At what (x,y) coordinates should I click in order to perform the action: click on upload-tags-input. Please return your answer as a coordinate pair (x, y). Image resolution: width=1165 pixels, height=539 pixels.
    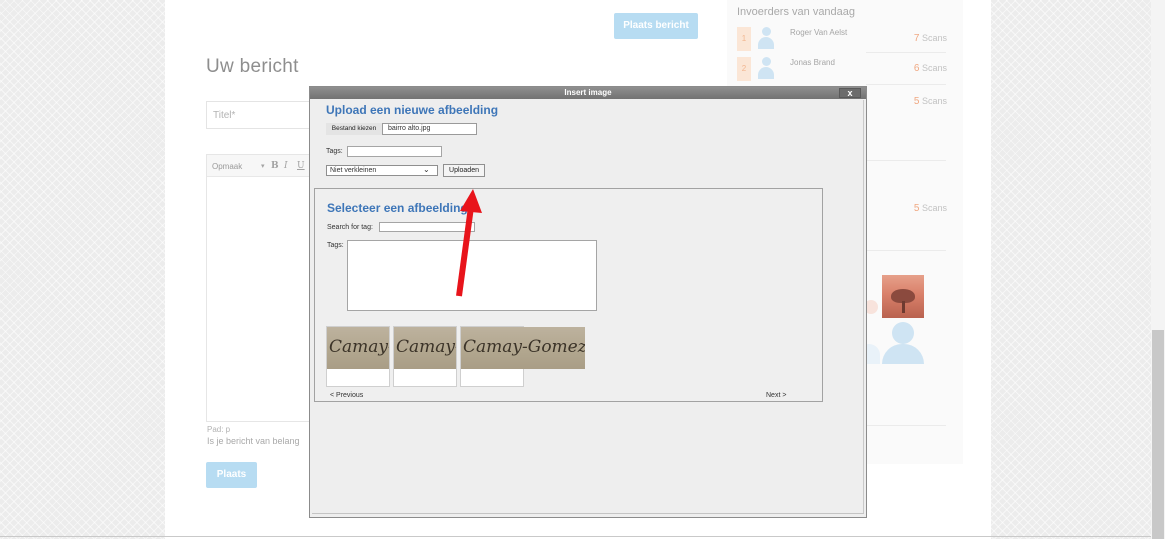
    Looking at the image, I should click on (394, 151).